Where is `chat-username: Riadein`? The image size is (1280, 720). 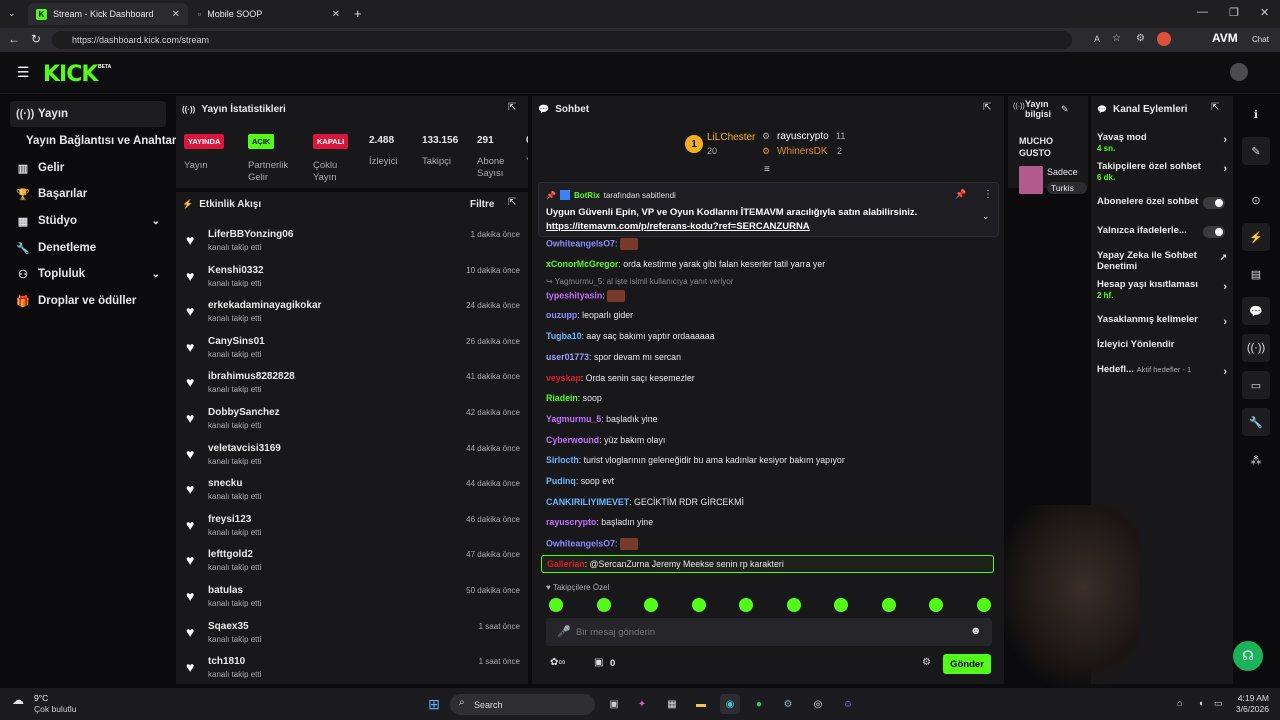
chat-username: Riadein is located at coordinates (562, 398).